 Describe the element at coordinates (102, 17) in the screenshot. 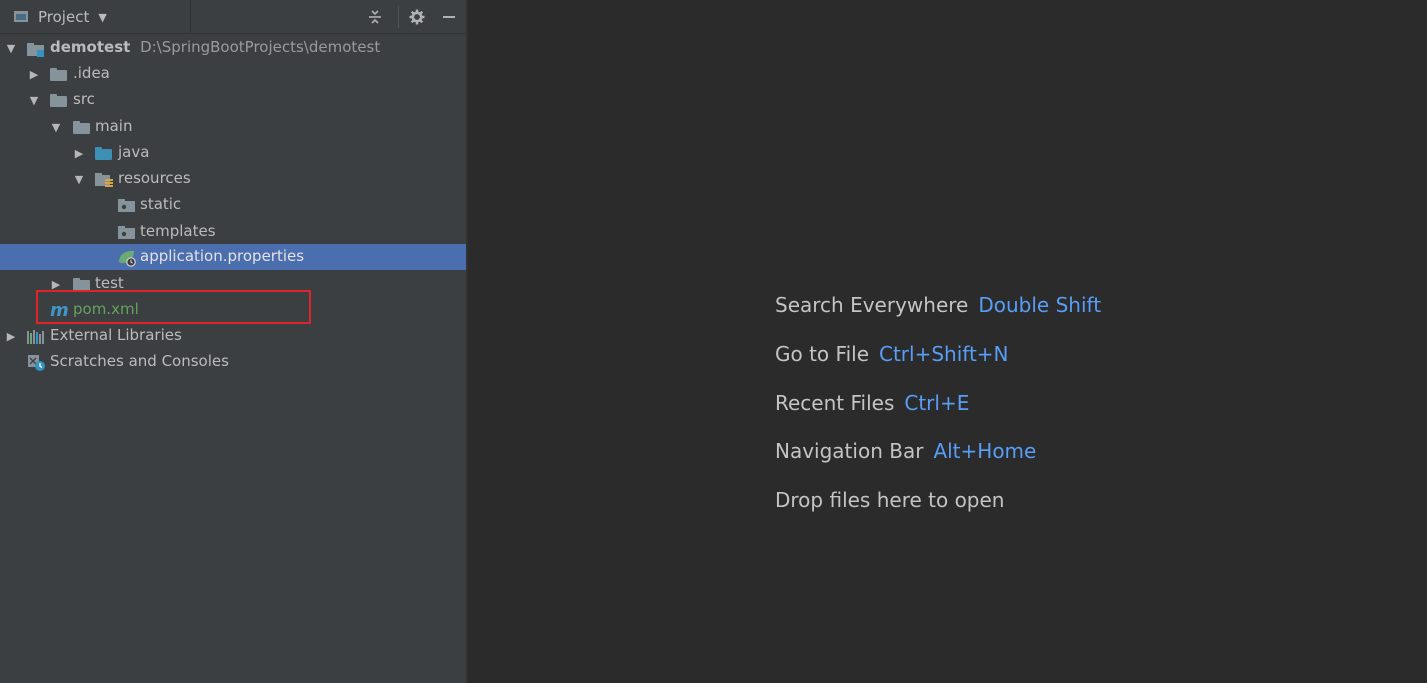

I see `chevron-down-icon: ▼` at that location.